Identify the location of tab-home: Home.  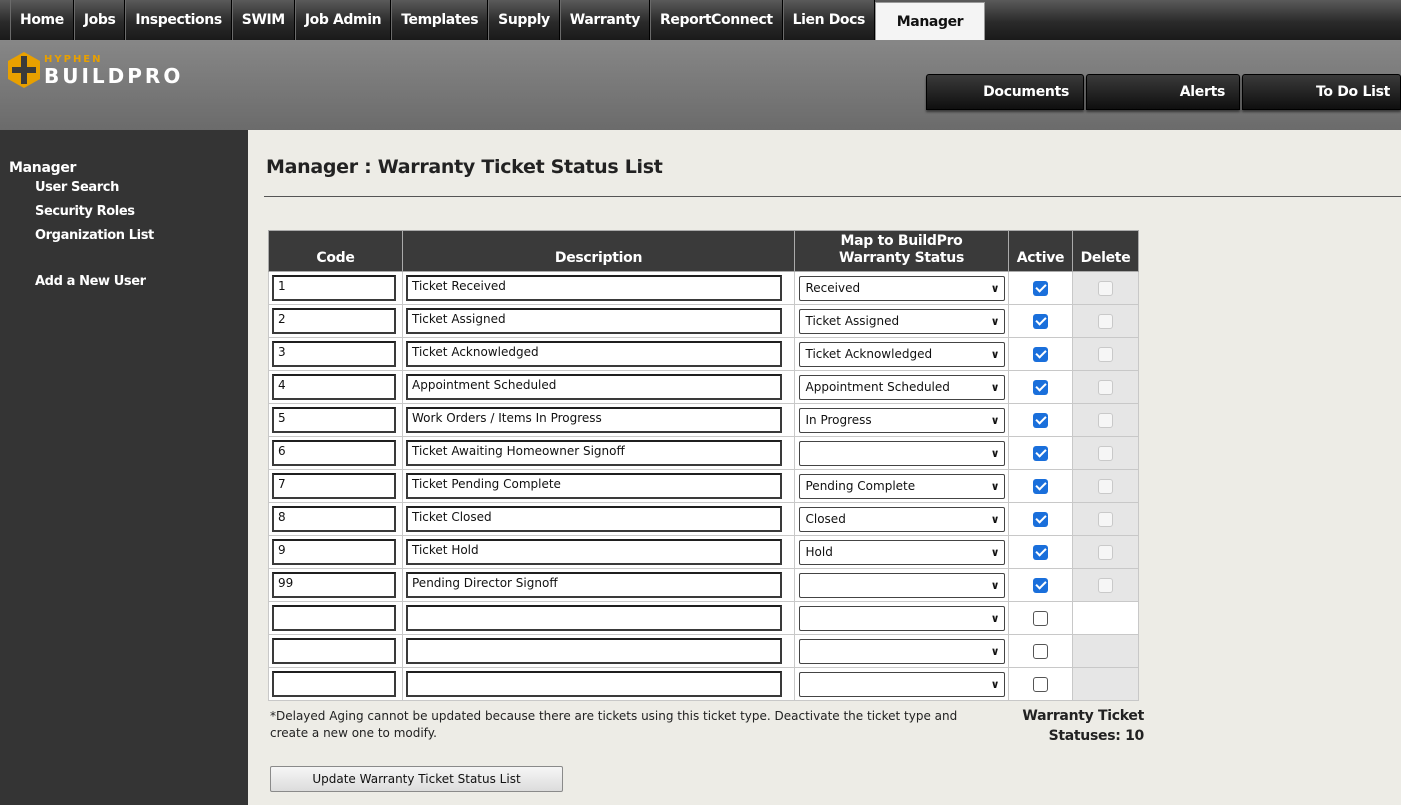
(42, 20).